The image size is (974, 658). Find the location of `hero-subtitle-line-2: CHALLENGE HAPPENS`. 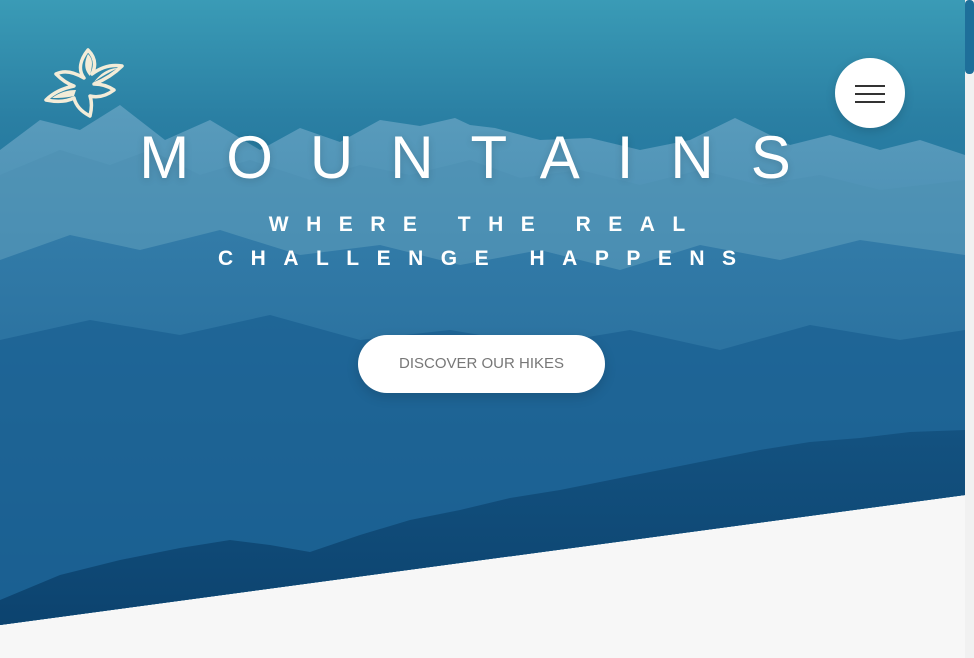

hero-subtitle-line-2: CHALLENGE HAPPENS is located at coordinates (485, 258).